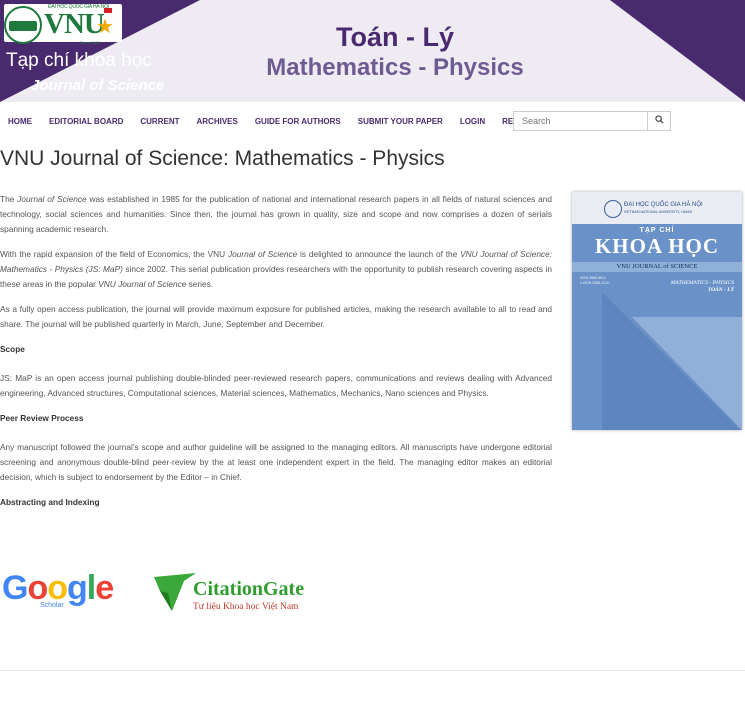 The width and height of the screenshot is (745, 701). Describe the element at coordinates (400, 121) in the screenshot. I see `nav-submit-your-paper: SUBMIT YOUR PAPER` at that location.